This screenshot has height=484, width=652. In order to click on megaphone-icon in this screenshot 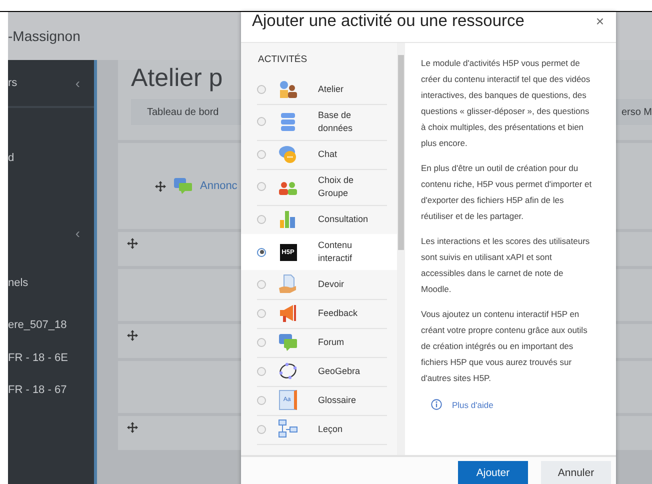, I will do `click(288, 313)`.